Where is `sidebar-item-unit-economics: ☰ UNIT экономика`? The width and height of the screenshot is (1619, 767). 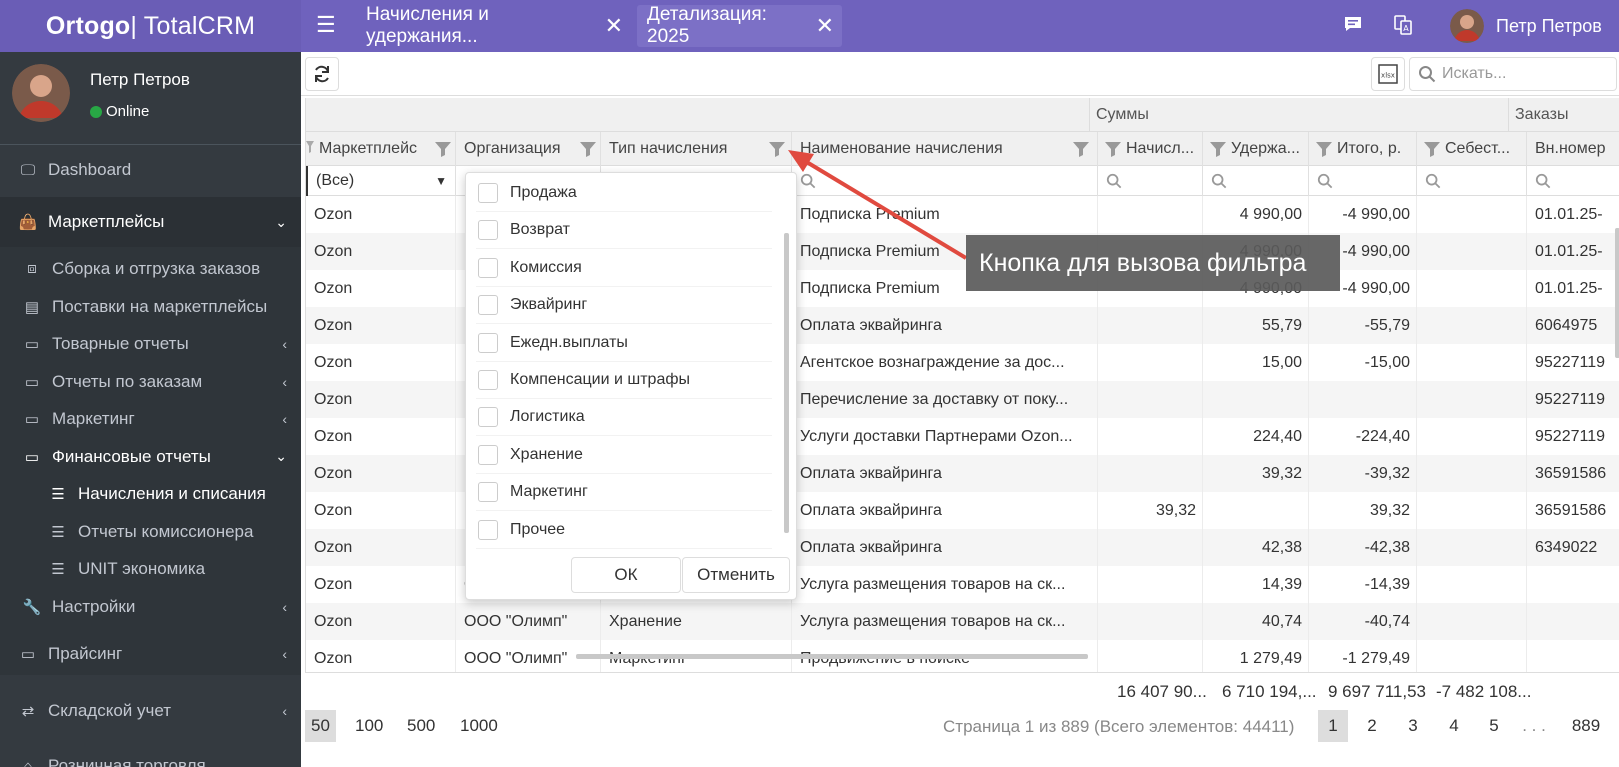
sidebar-item-unit-economics: ☰ UNIT экономика is located at coordinates (150, 568).